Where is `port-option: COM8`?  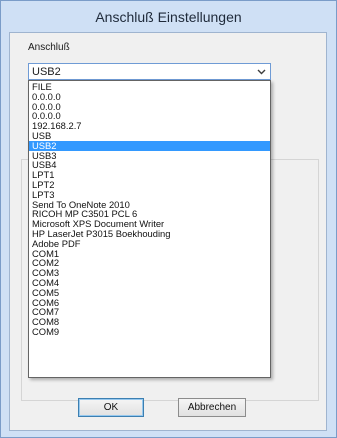 port-option: COM8 is located at coordinates (149, 322).